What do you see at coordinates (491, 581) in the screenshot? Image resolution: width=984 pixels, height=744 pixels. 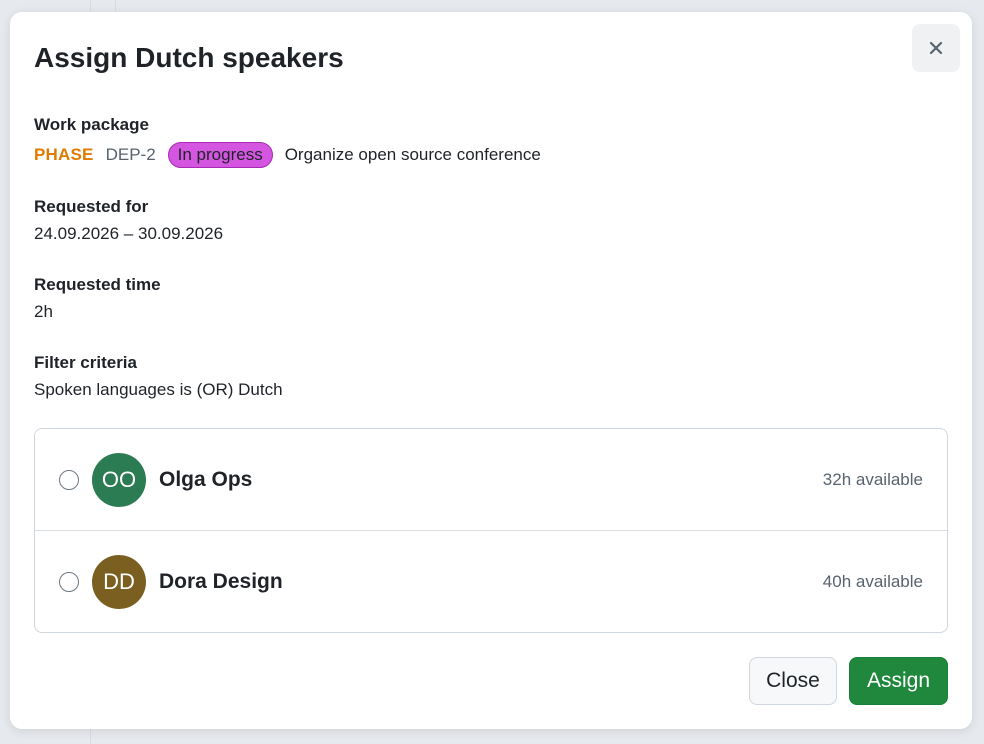 I see `user-row-dora-design: DD Dora Design 40h available` at bounding box center [491, 581].